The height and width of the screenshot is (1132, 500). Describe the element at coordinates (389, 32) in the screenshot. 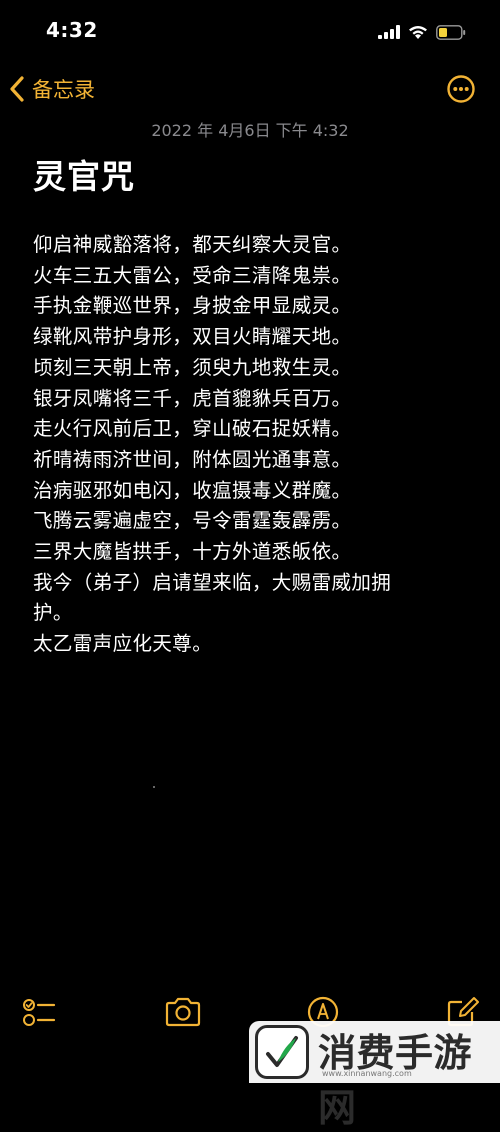

I see `cellular-signal-icon` at that location.